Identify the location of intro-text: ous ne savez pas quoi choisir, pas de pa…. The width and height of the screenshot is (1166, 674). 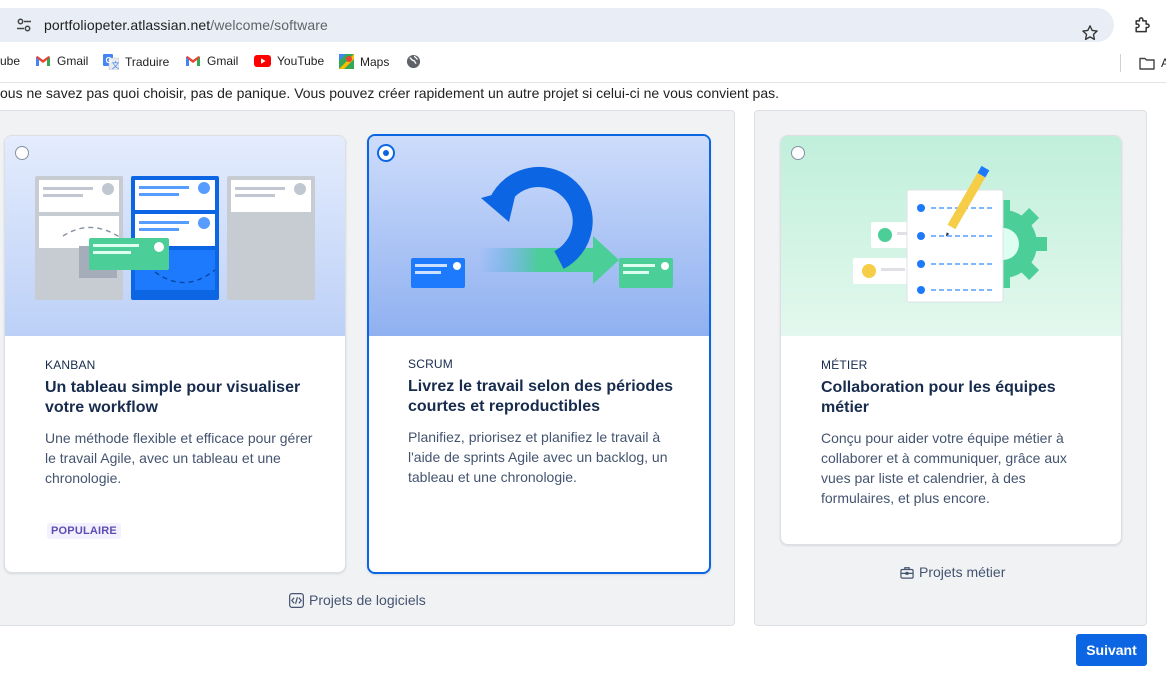
(390, 93).